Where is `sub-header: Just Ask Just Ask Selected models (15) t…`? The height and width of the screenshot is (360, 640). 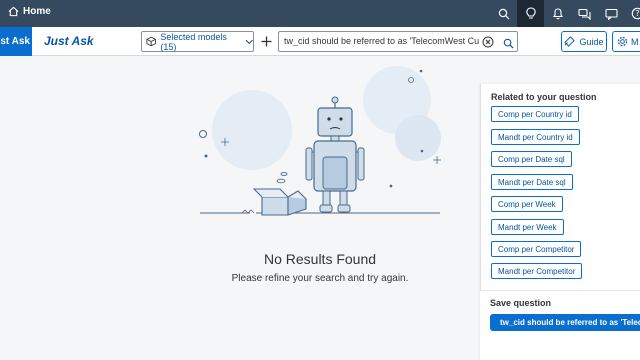
sub-header: Just Ask Just Ask Selected models (15) t… is located at coordinates (320, 41).